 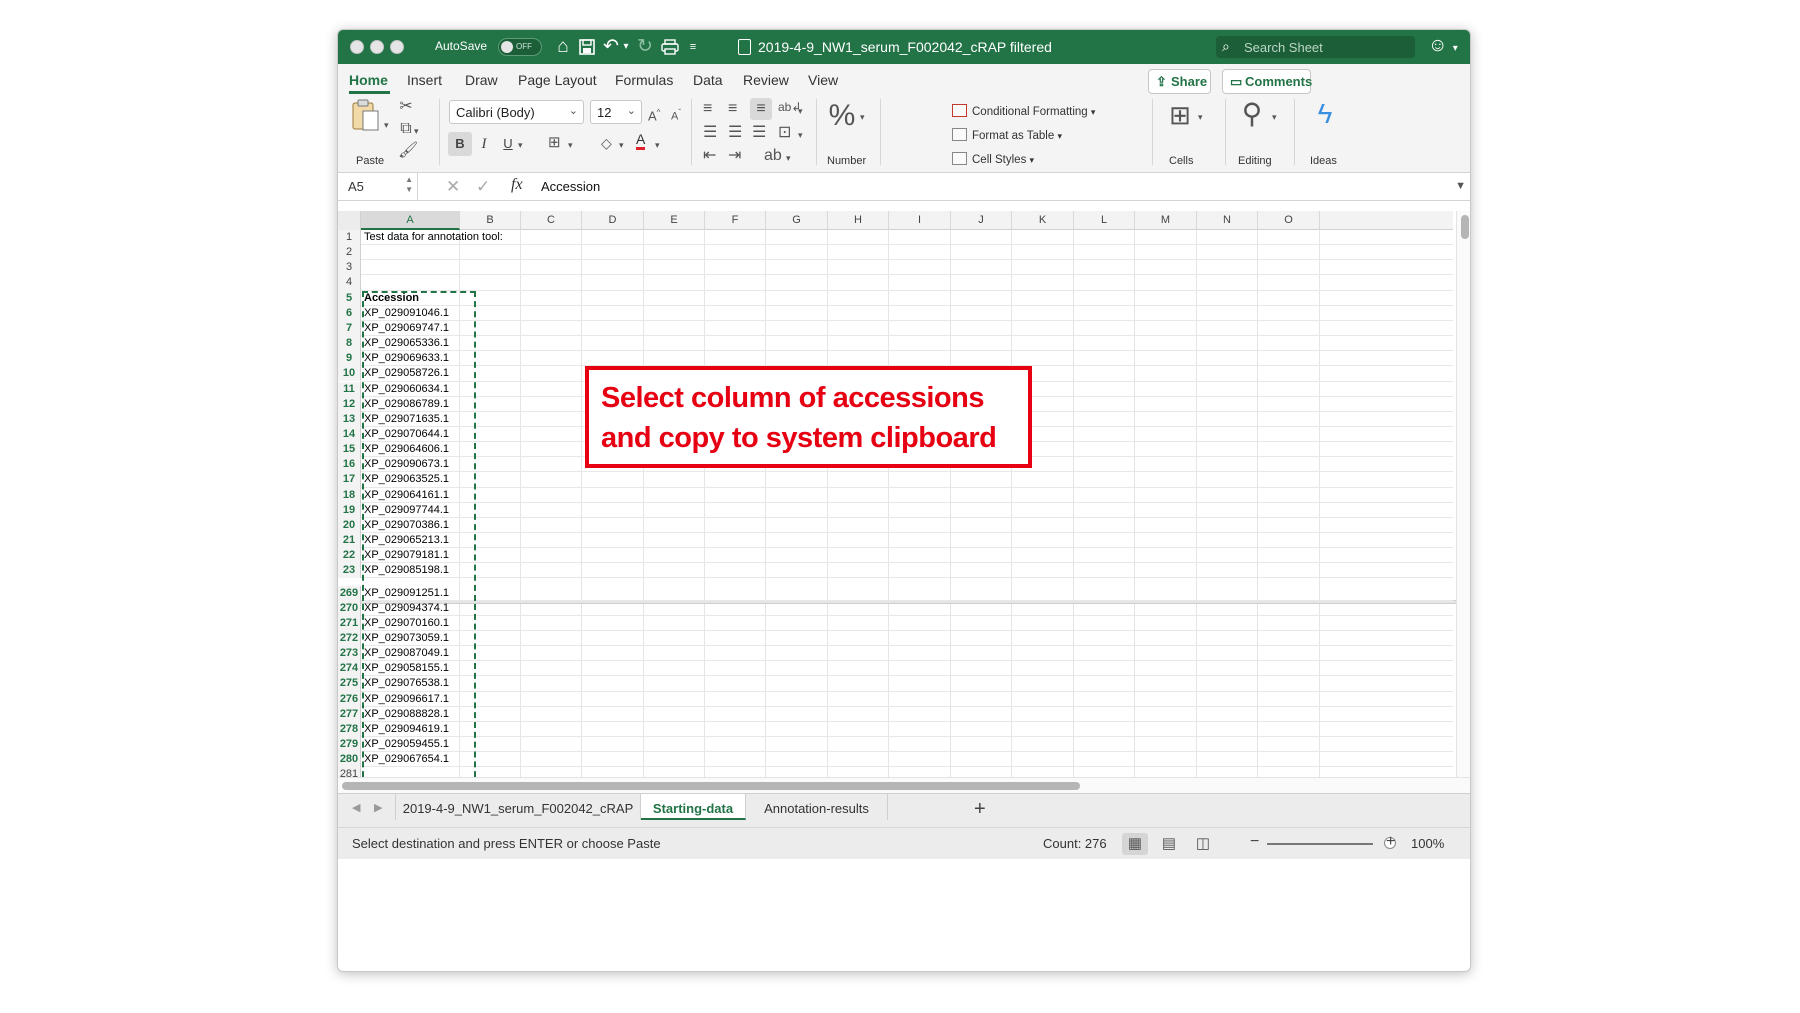 What do you see at coordinates (773, 156) in the screenshot?
I see `text-orientation-icon: ab` at bounding box center [773, 156].